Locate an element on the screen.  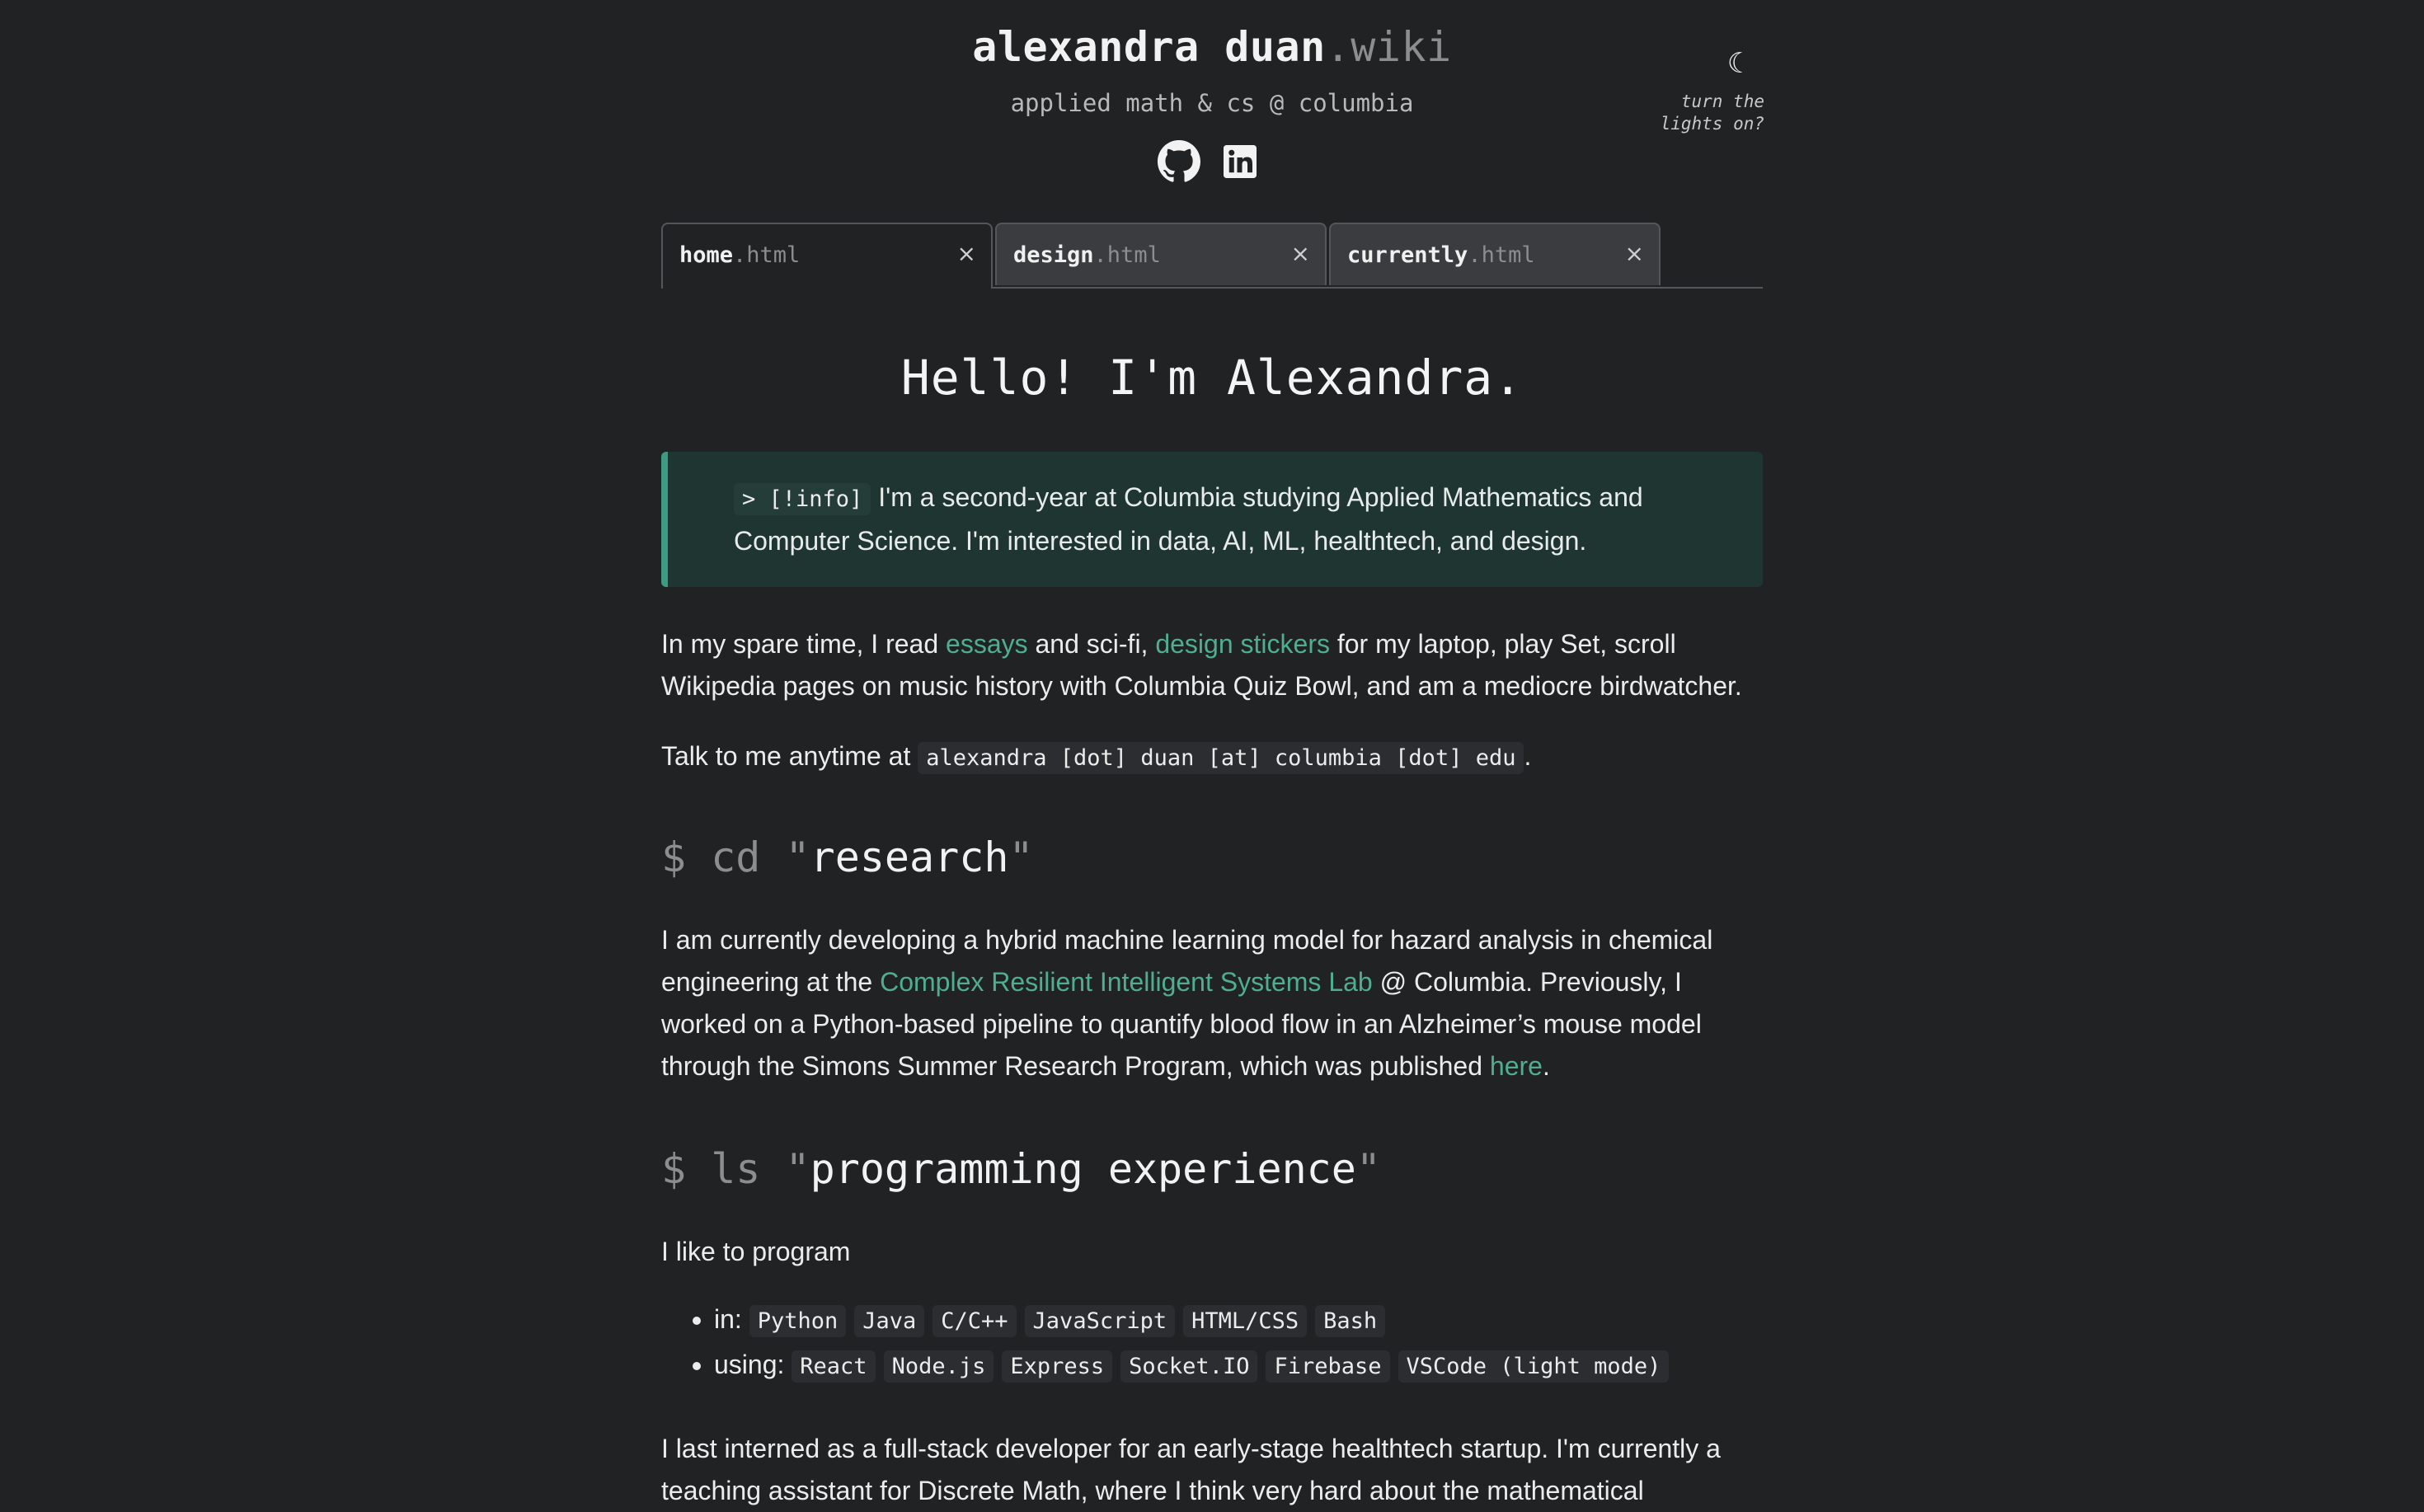
programming-intro: I like to program is located at coordinates (756, 1252).